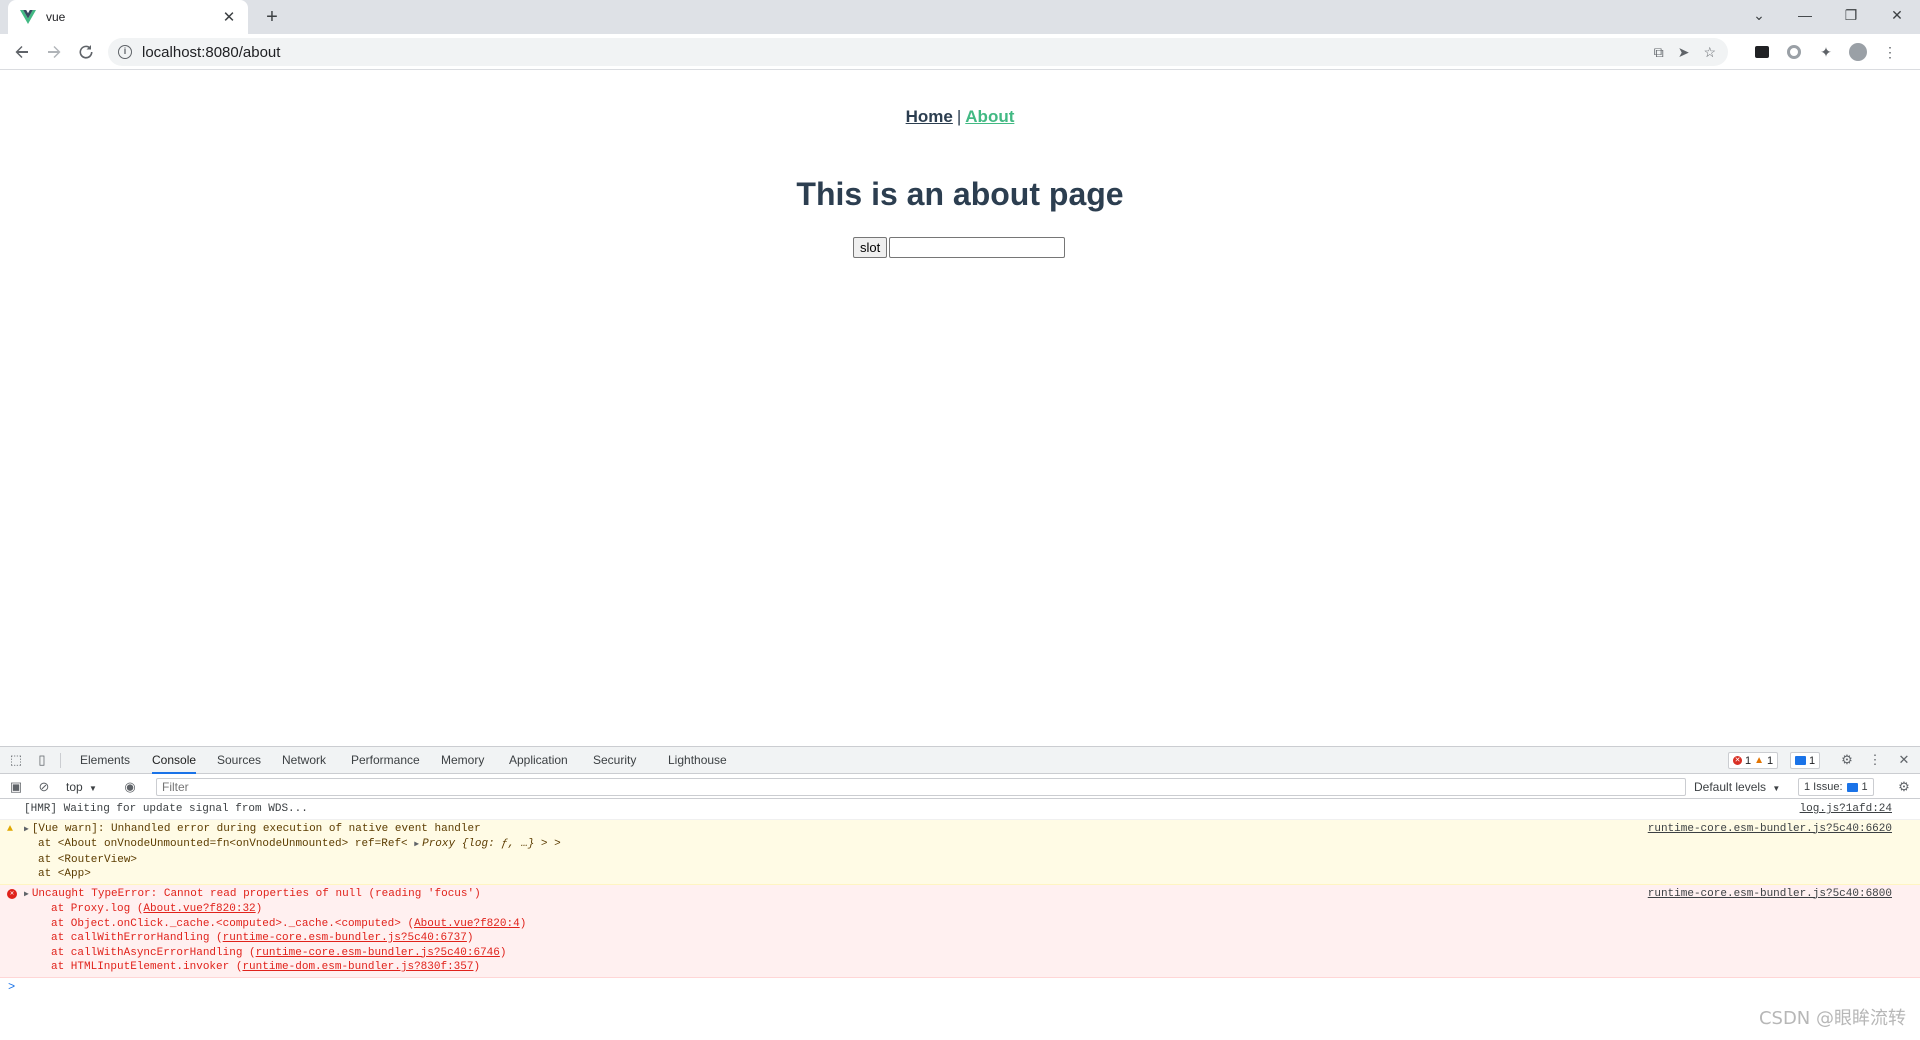 The height and width of the screenshot is (1040, 1920). What do you see at coordinates (12, 986) in the screenshot?
I see `prompt-chevron-icon: >` at bounding box center [12, 986].